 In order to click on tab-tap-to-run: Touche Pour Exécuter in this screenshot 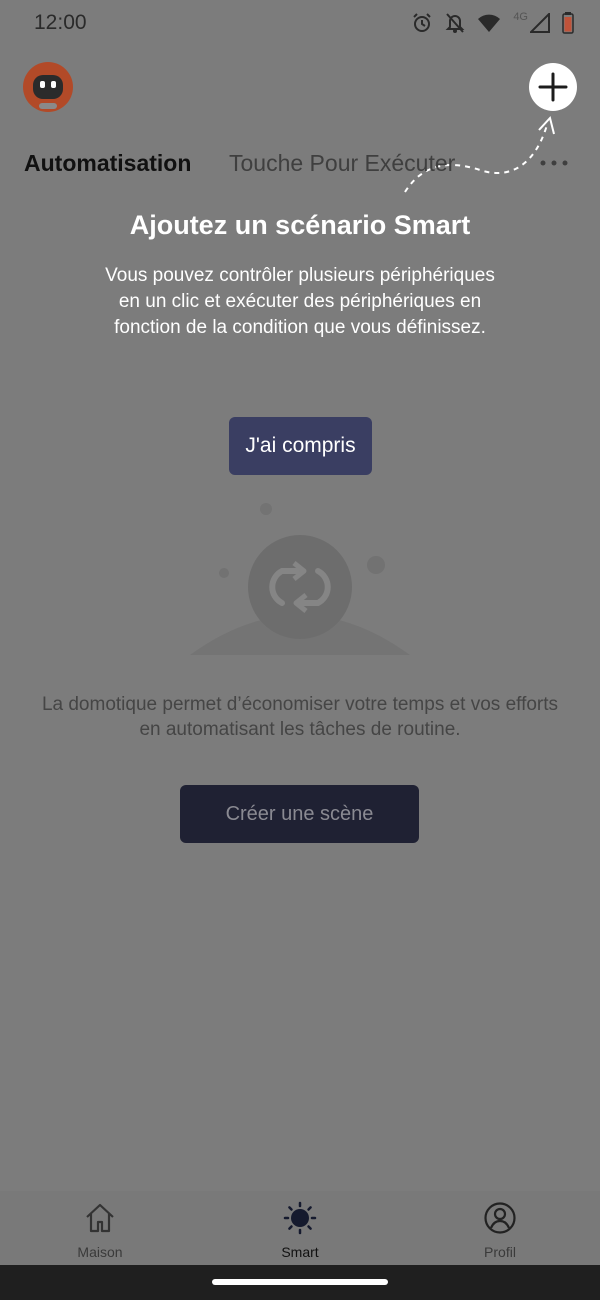, I will do `click(342, 163)`.